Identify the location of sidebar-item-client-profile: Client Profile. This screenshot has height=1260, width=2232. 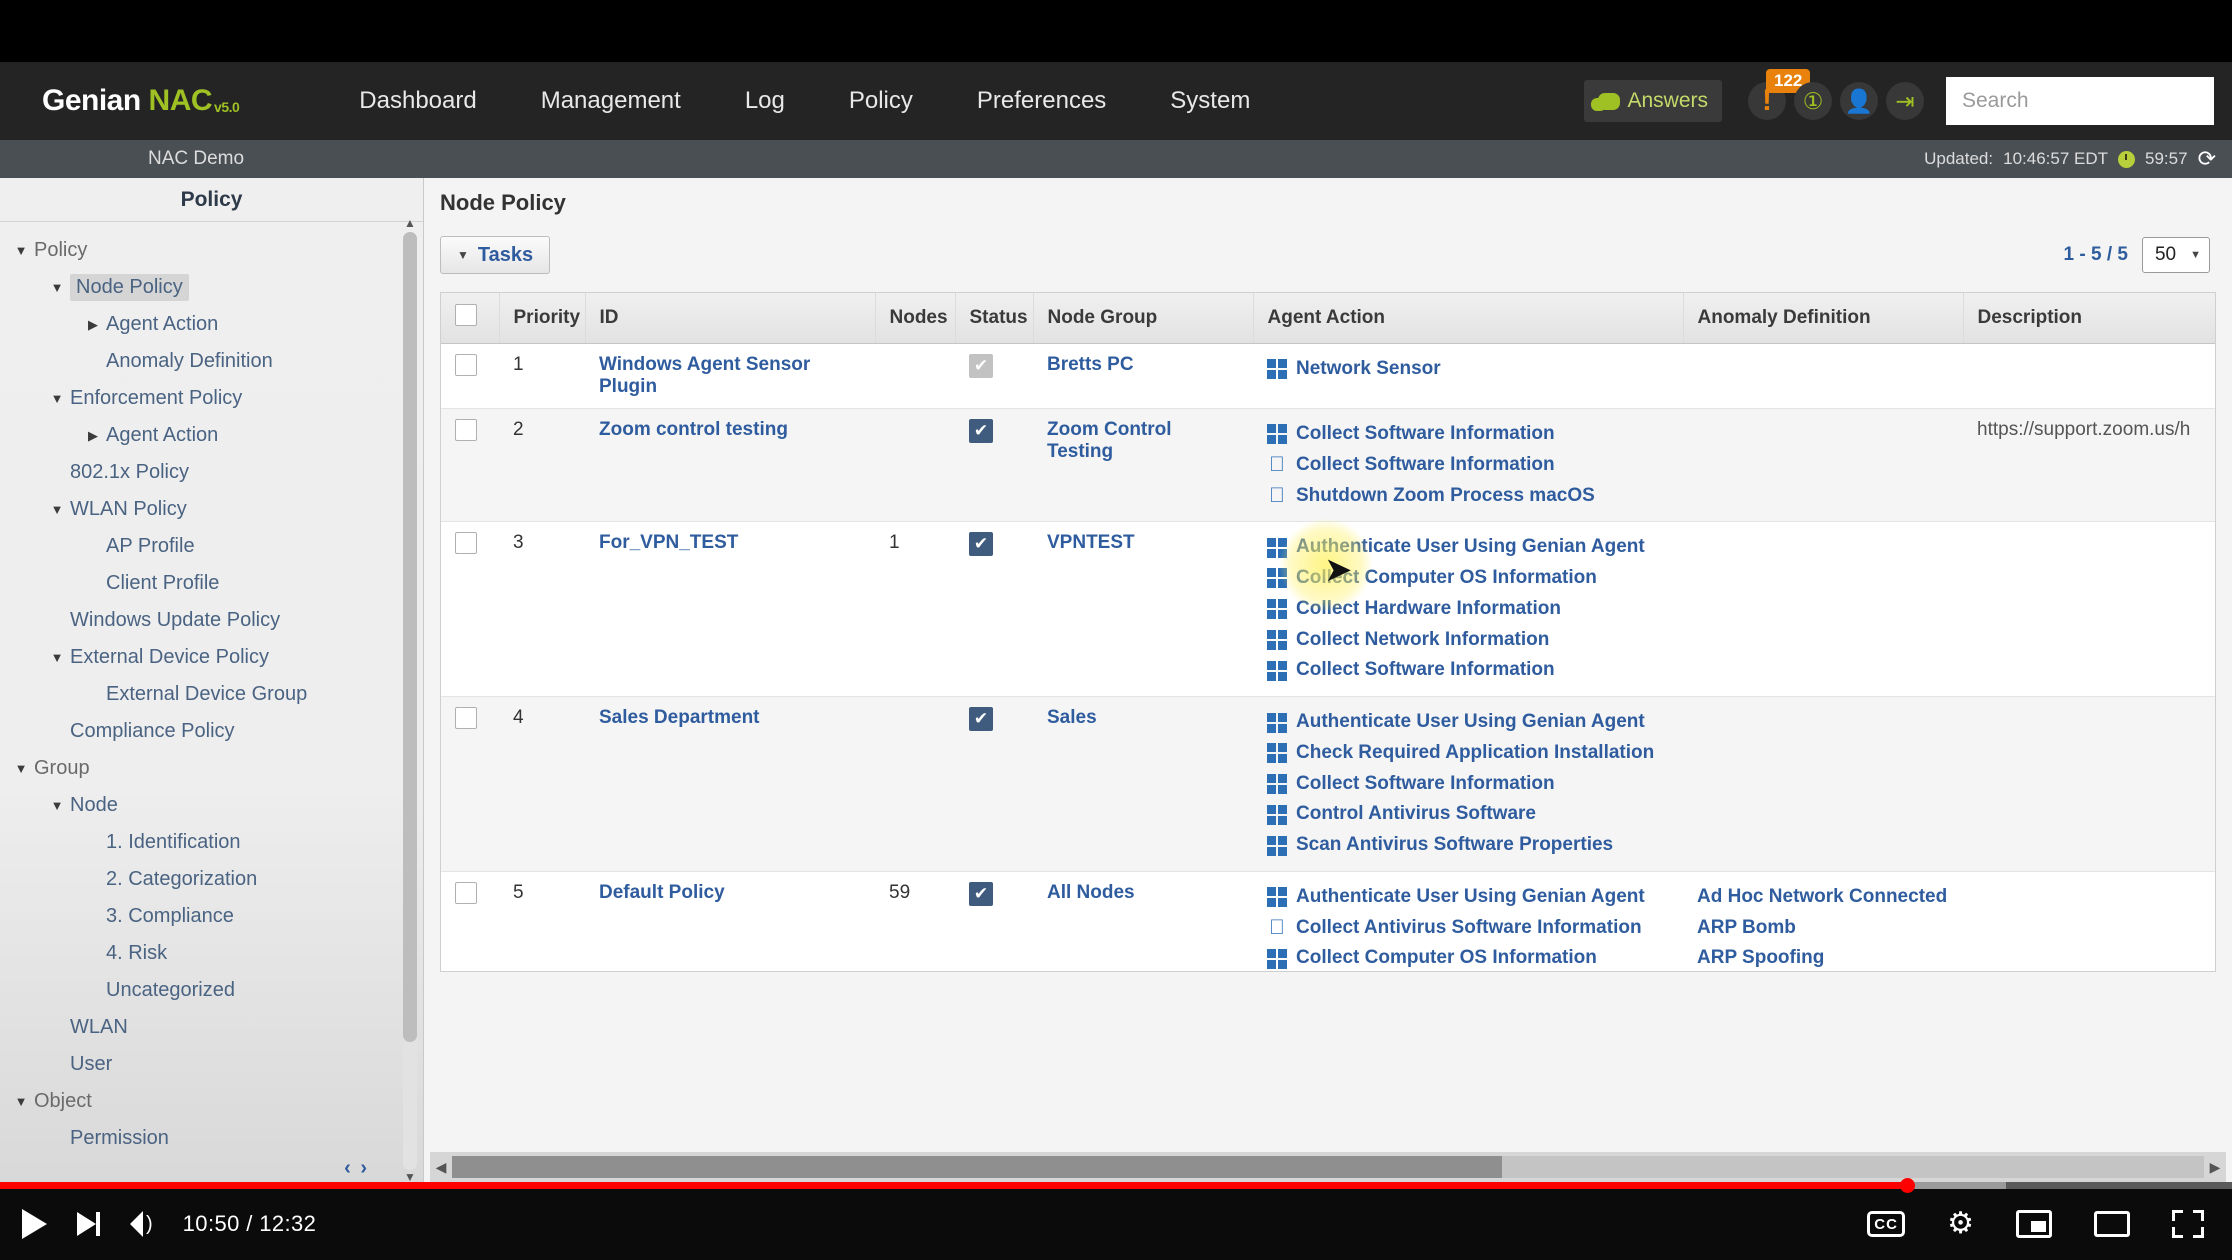
(211, 583).